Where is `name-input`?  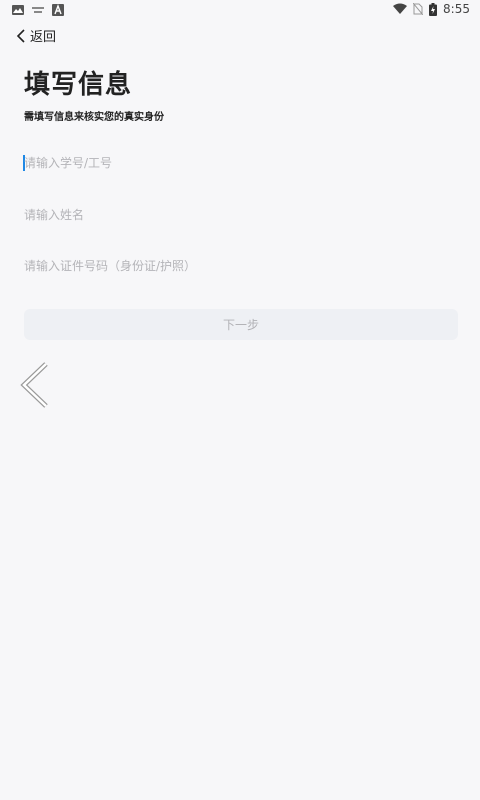
name-input is located at coordinates (240, 215).